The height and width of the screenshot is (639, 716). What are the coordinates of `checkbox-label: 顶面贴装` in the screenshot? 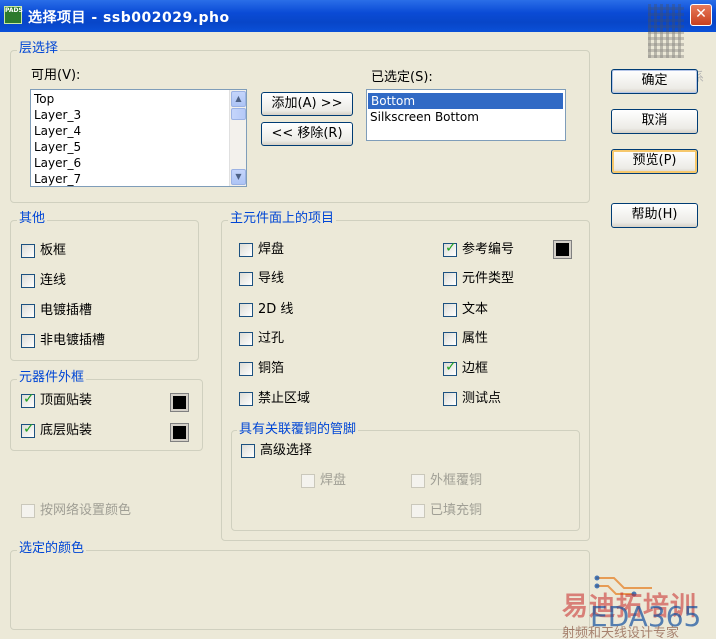 It's located at (66, 400).